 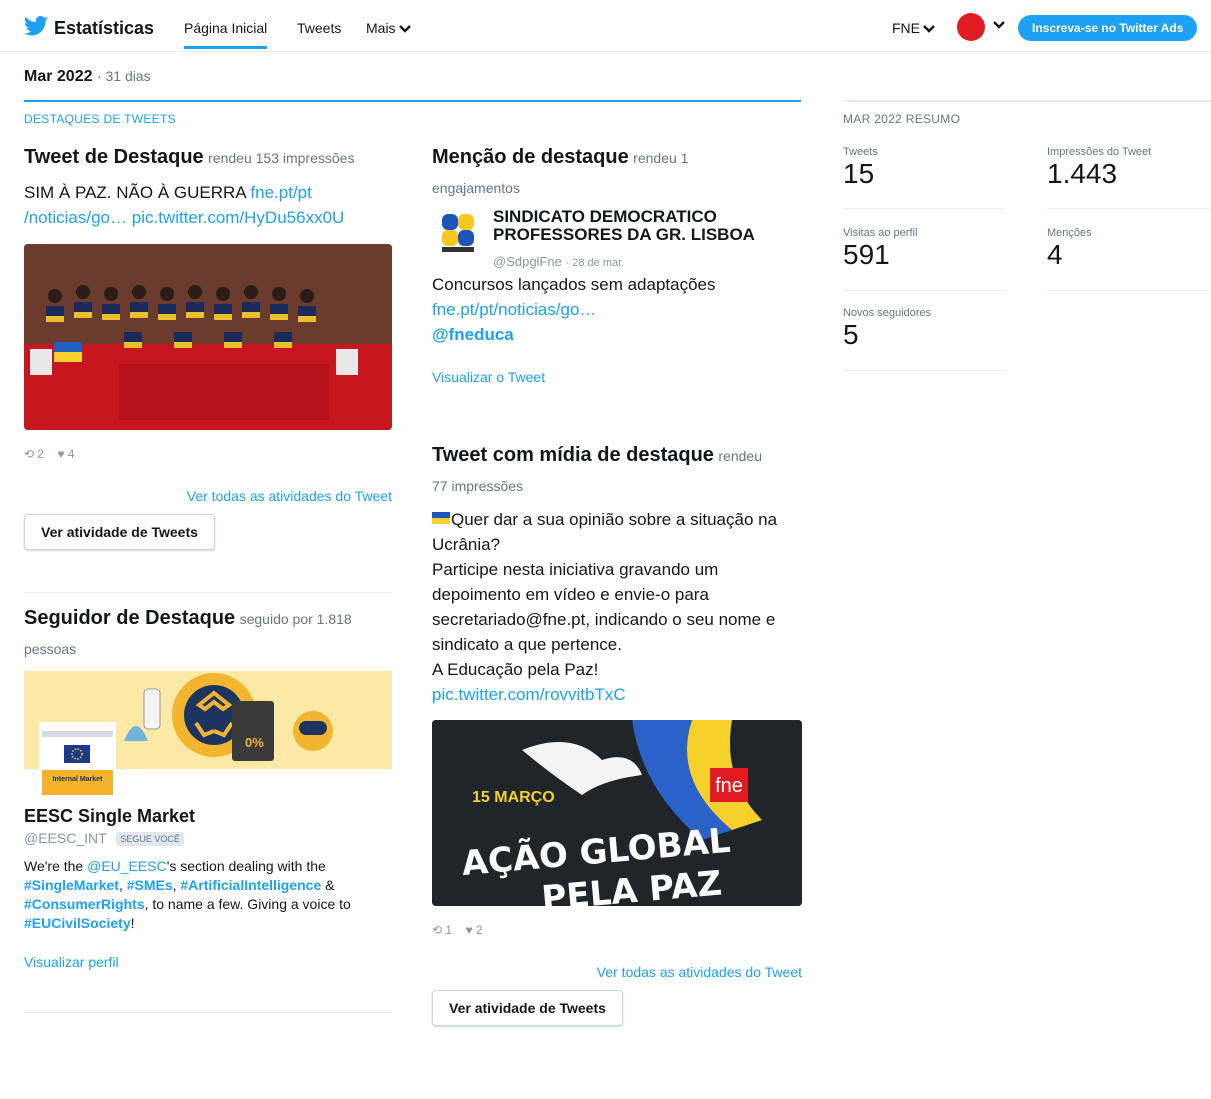 I want to click on hashtag-link: #EUCivilSociety, so click(x=77, y=923).